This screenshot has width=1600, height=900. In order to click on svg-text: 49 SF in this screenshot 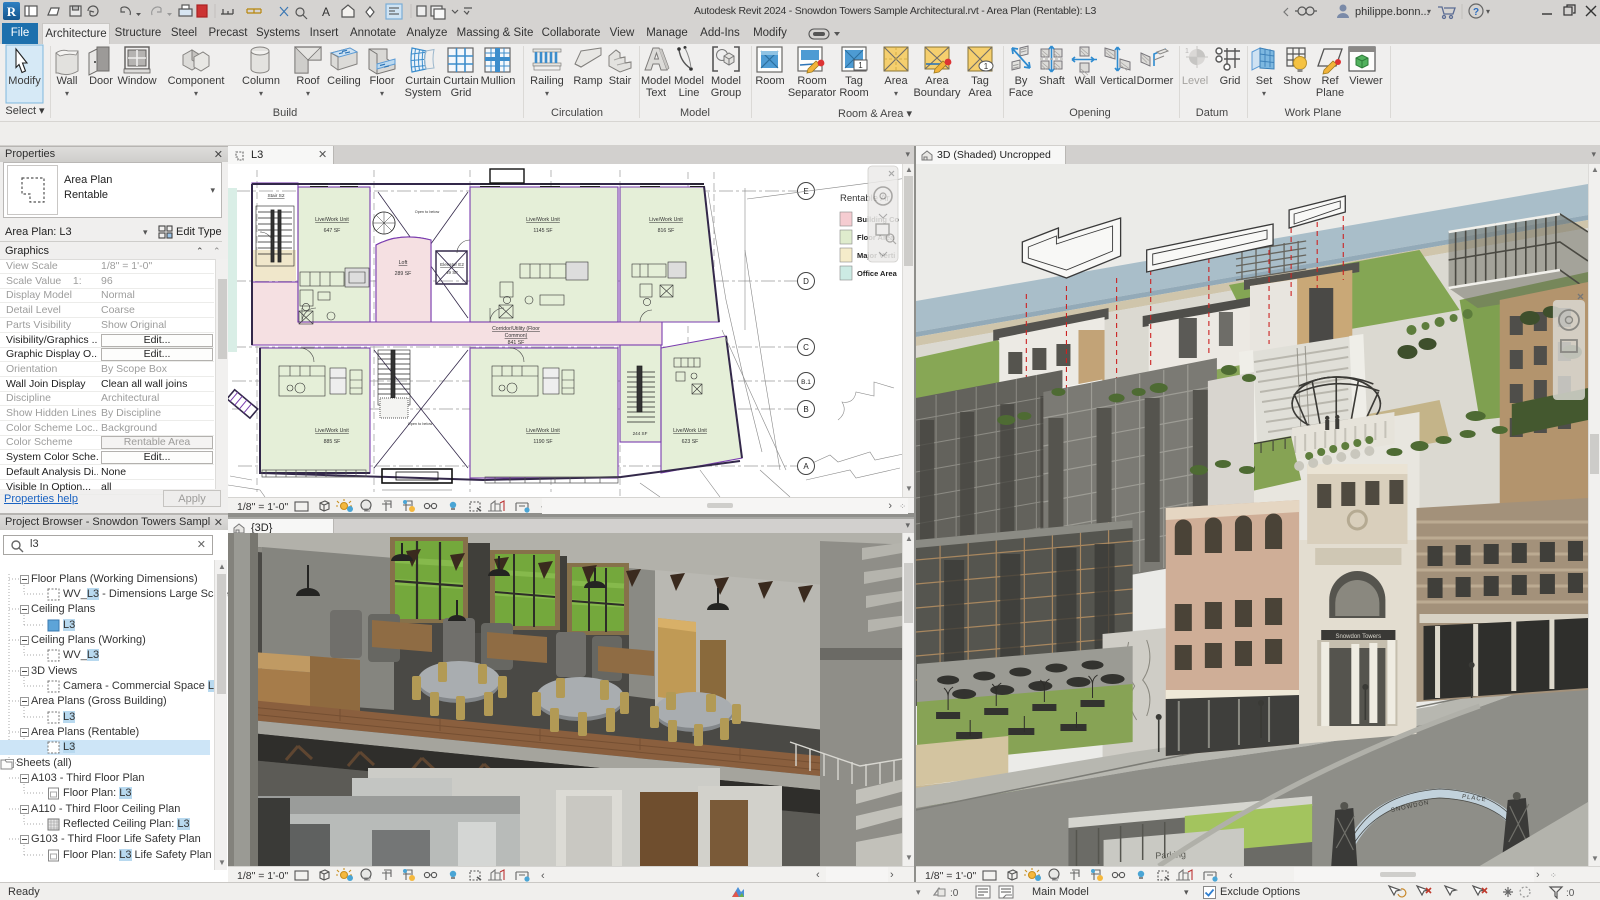, I will do `click(452, 272)`.